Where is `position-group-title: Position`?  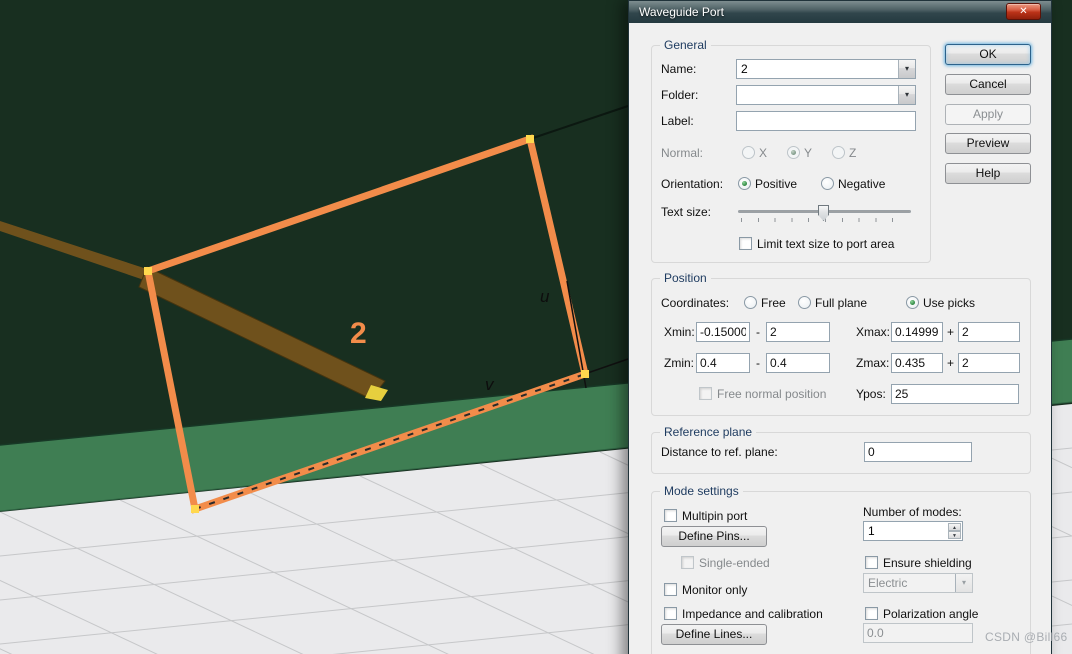 position-group-title: Position is located at coordinates (685, 278).